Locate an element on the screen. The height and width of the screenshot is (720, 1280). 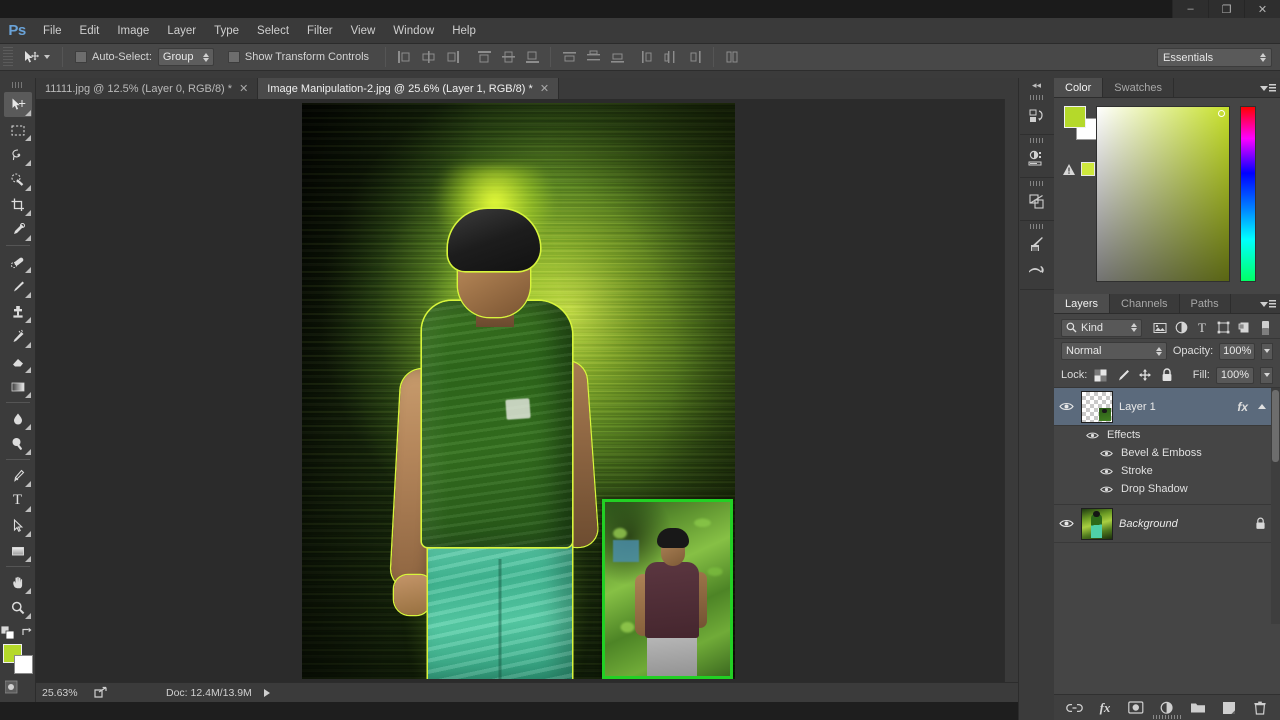
close-button: ✕ is located at coordinates (1262, 9).